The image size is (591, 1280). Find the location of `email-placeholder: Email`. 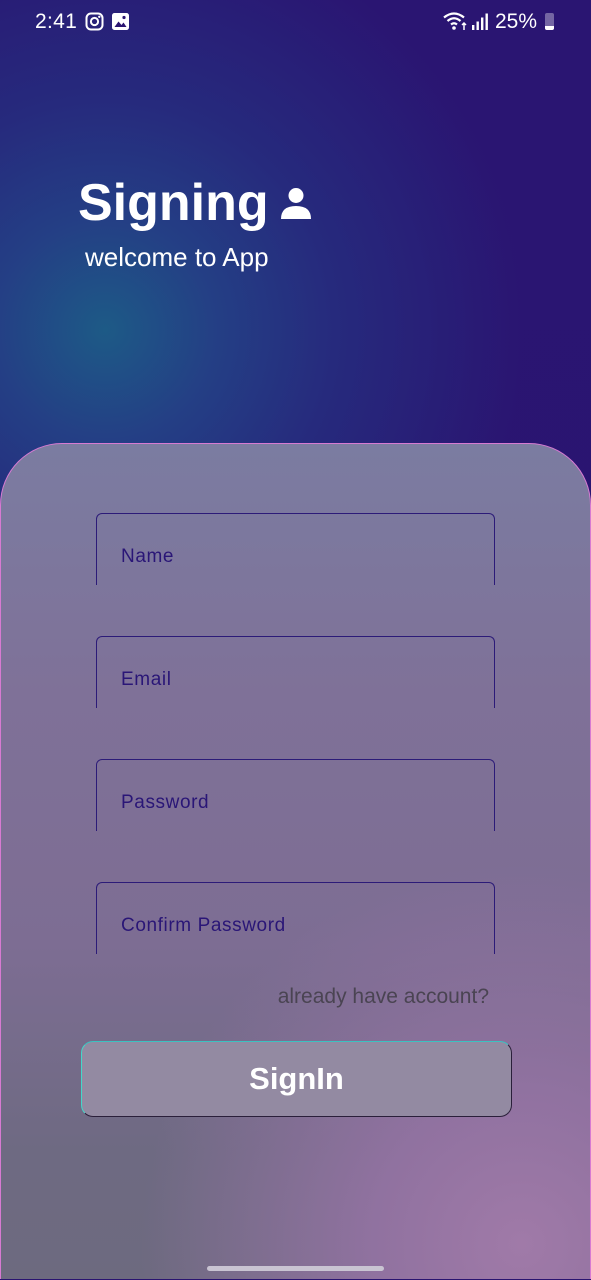

email-placeholder: Email is located at coordinates (146, 679).